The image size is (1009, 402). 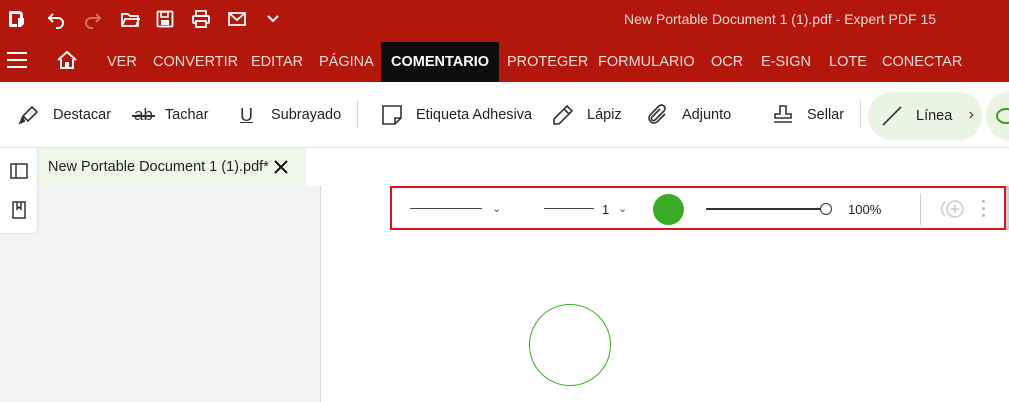 What do you see at coordinates (783, 114) in the screenshot?
I see `stamp-icon` at bounding box center [783, 114].